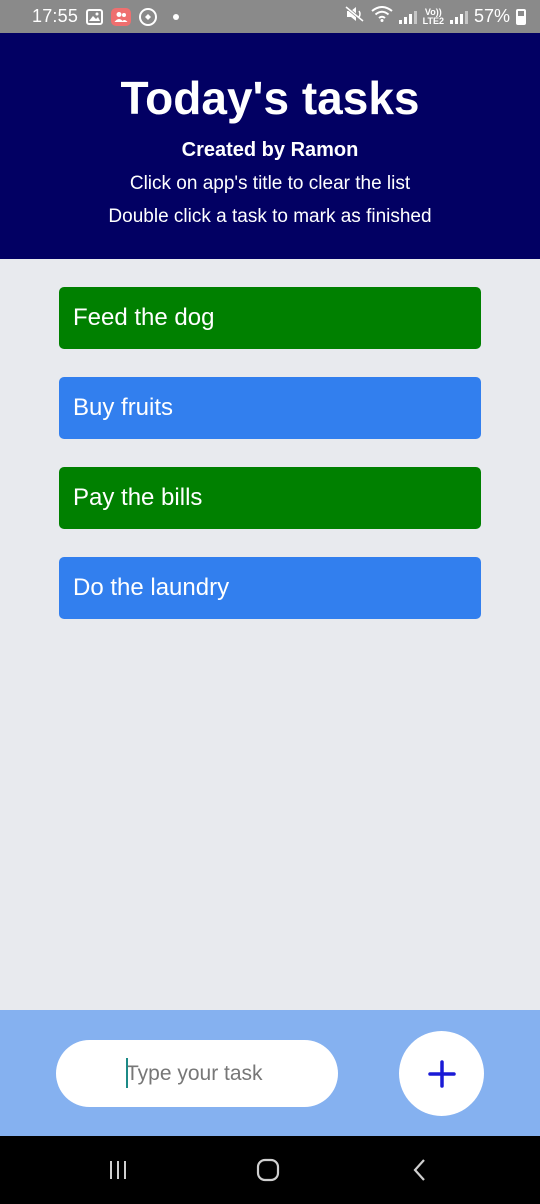 The height and width of the screenshot is (1204, 540). I want to click on hint-clear-list: Click on app's title to clear the list, so click(270, 183).